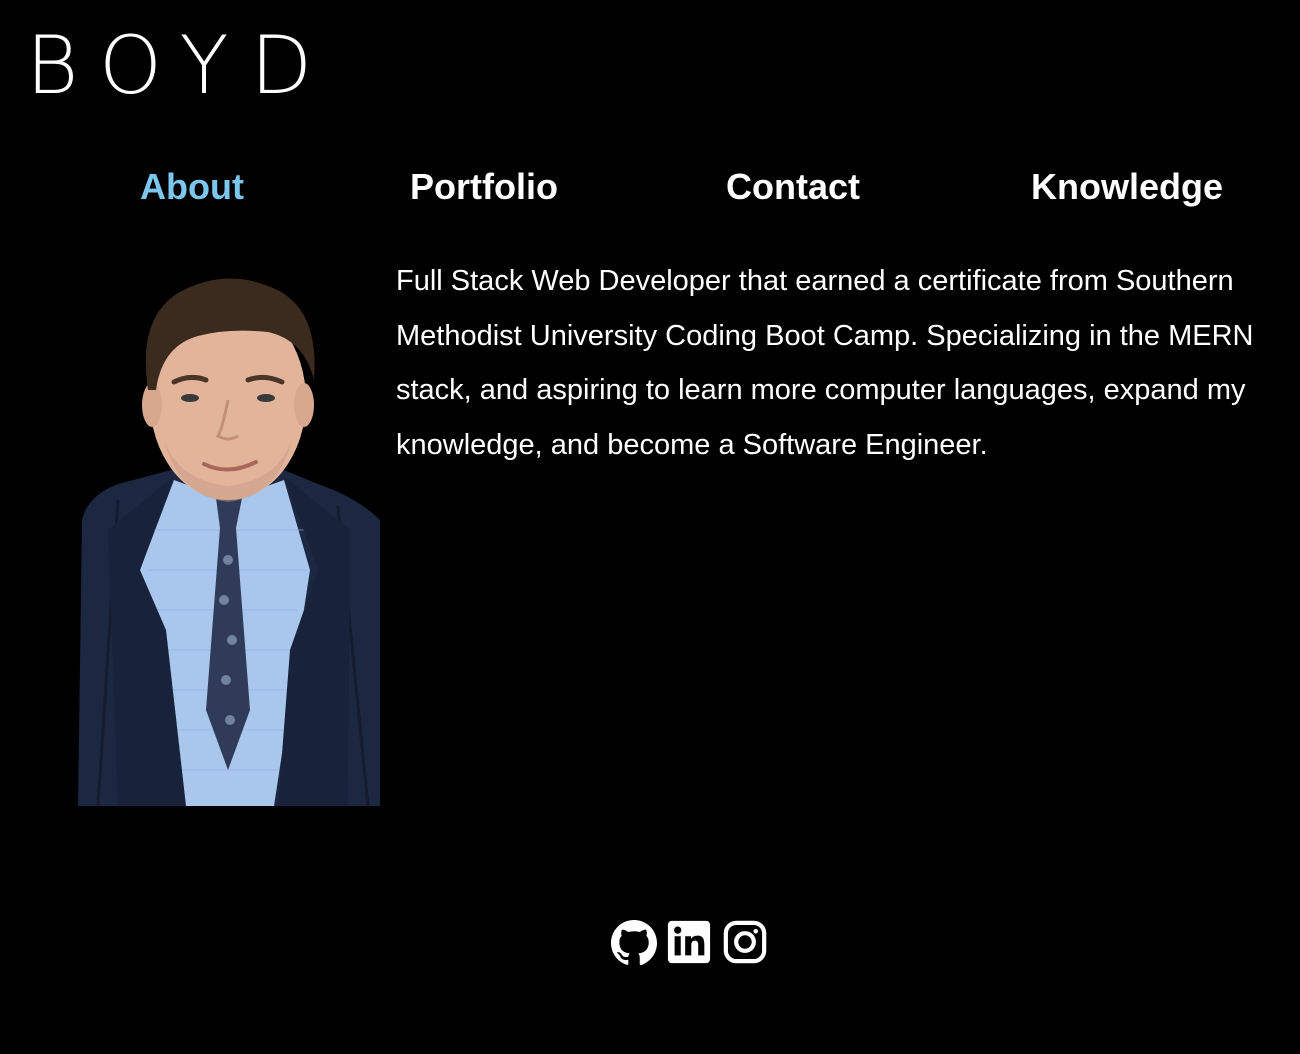  Describe the element at coordinates (192, 187) in the screenshot. I see `nav-about: About` at that location.